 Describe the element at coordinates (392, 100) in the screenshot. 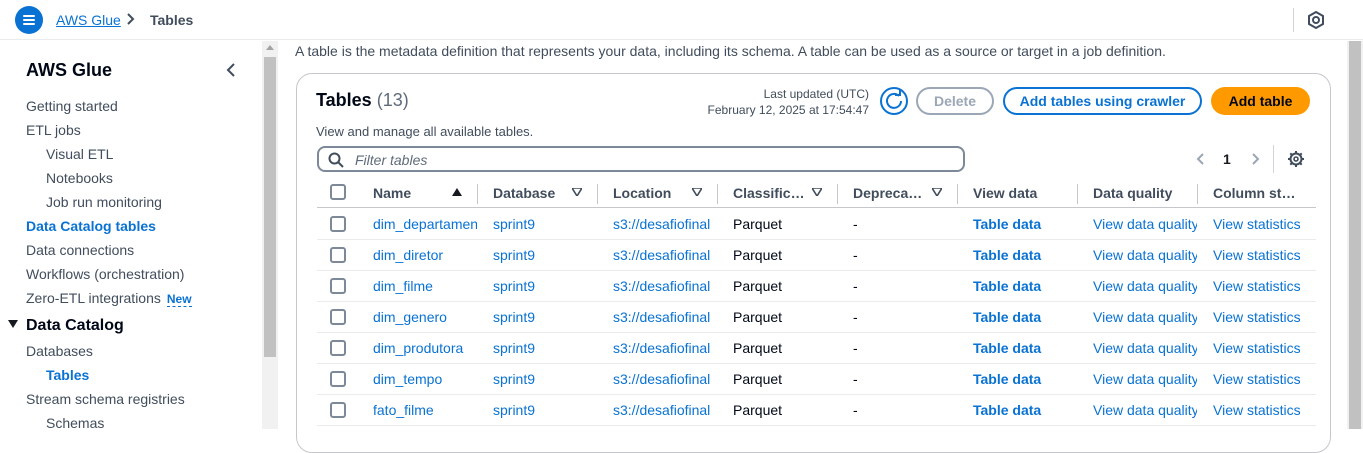

I see `table-count: (13)` at that location.